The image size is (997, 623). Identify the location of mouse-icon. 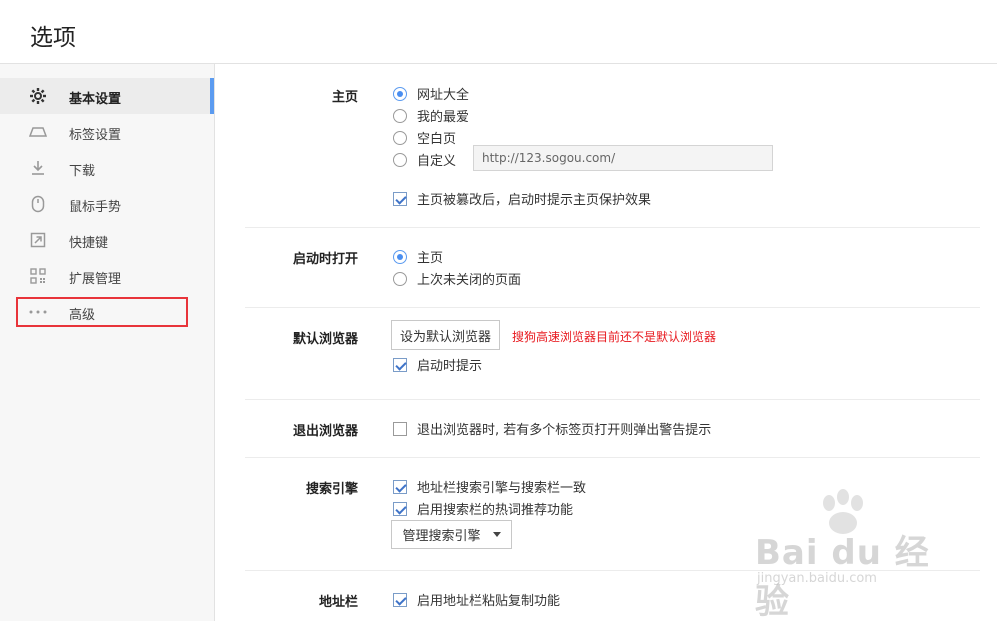
(38, 204).